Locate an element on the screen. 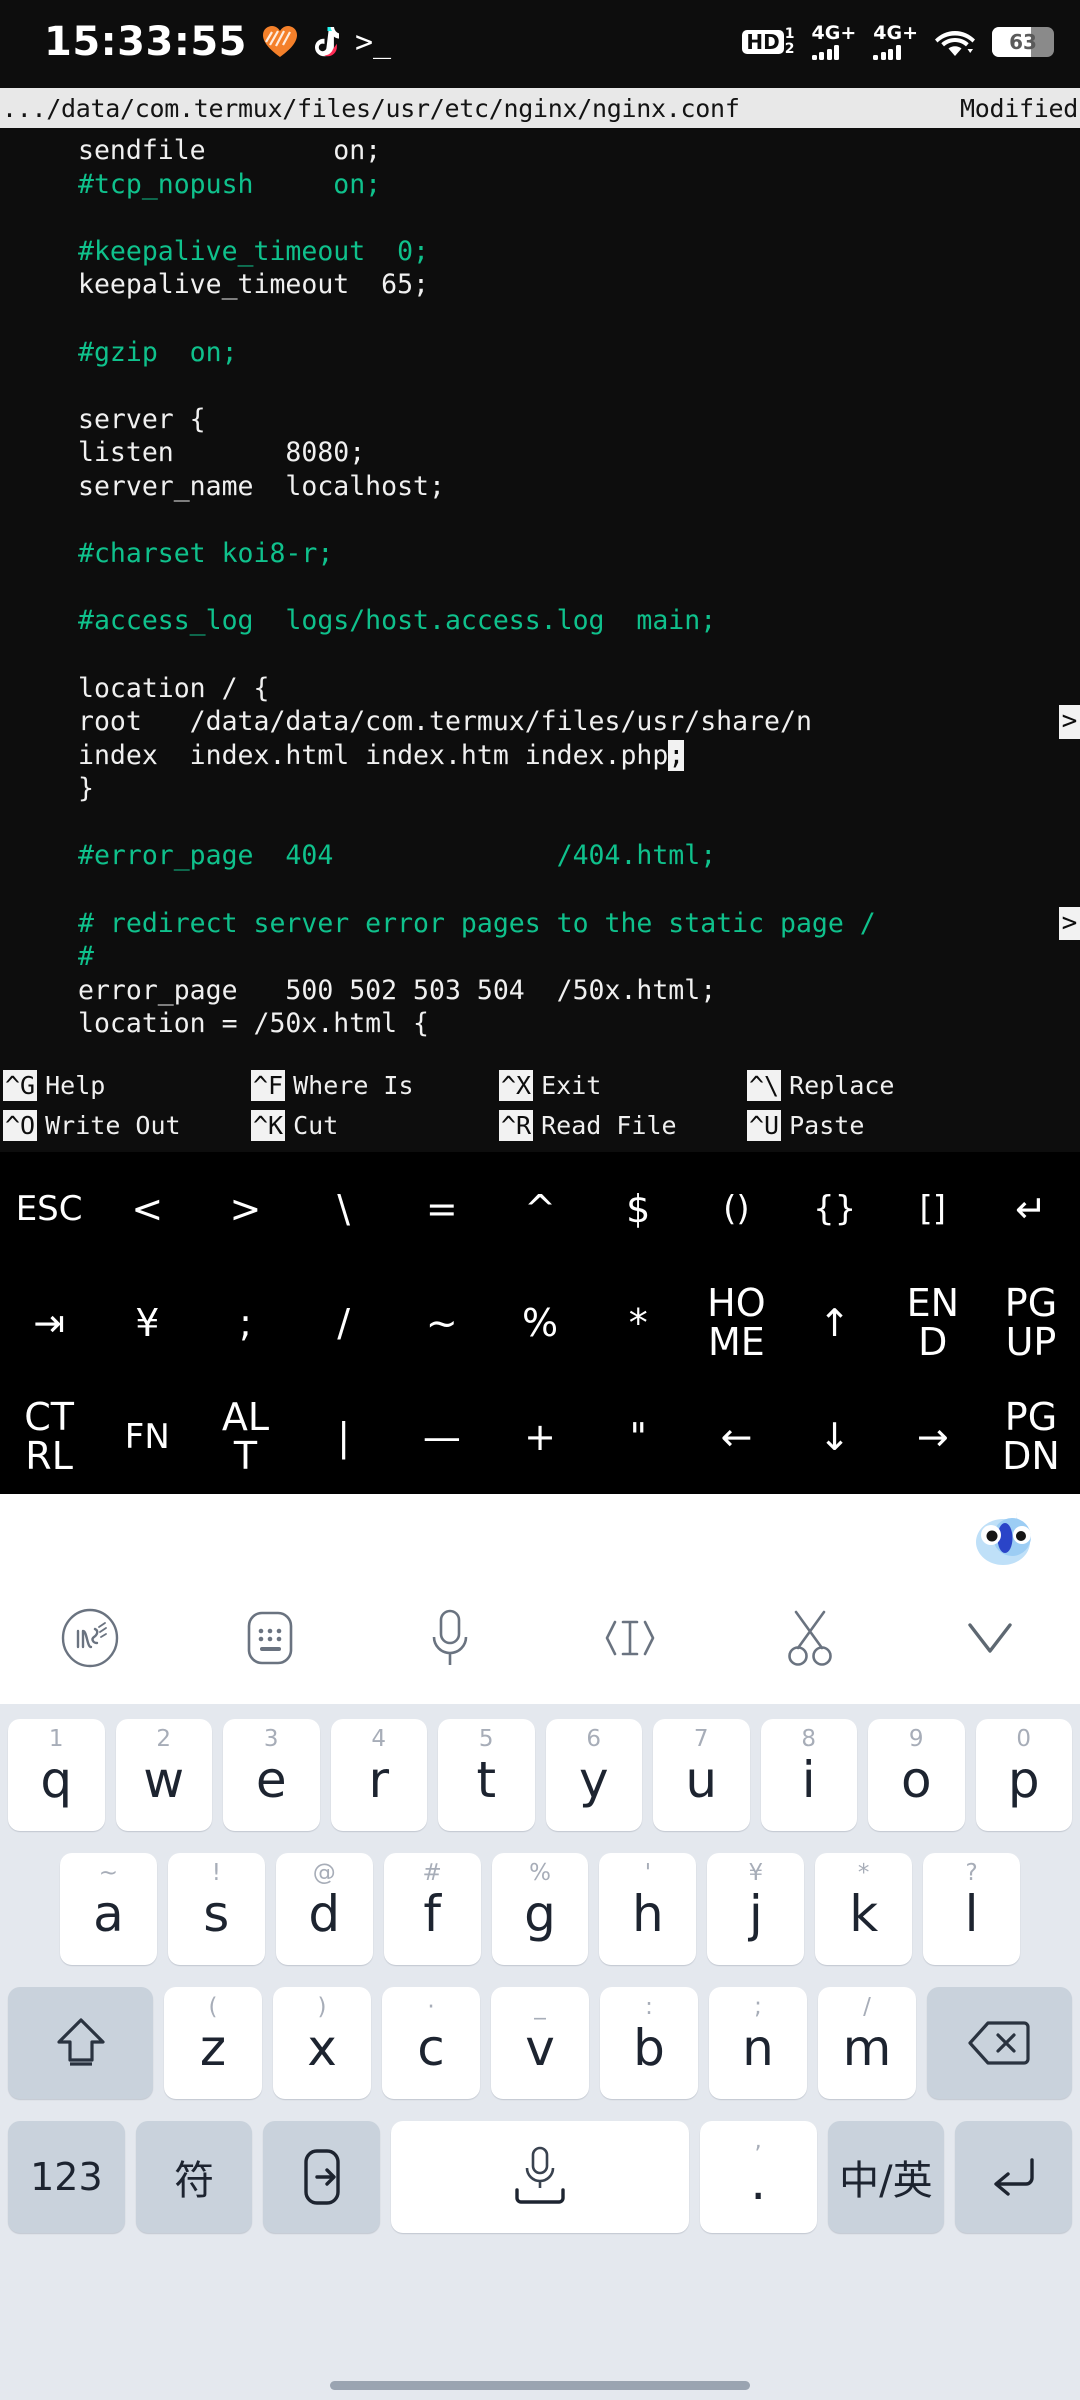  nano-shortcut: ^F Where Is is located at coordinates (372, 1085).